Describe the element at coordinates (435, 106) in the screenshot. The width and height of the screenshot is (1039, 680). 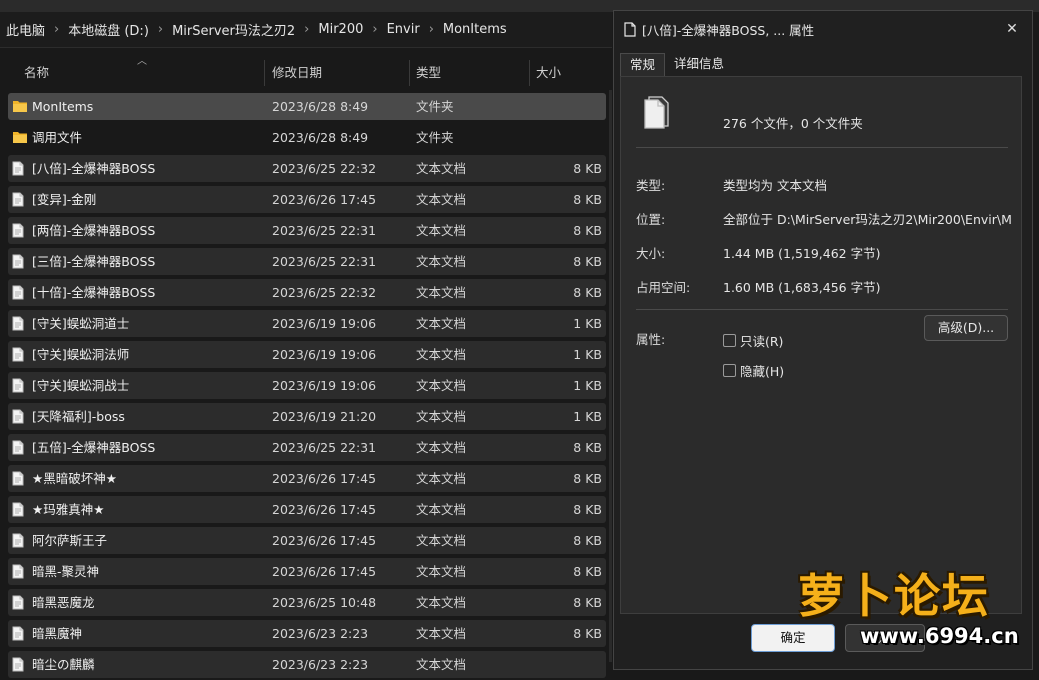
I see `file-type: 文件夹` at that location.